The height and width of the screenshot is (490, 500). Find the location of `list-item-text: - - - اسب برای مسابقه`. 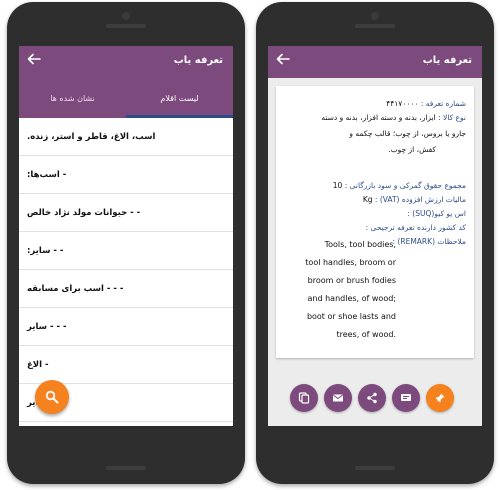

list-item-text: - - - اسب برای مسابقه is located at coordinates (75, 288).